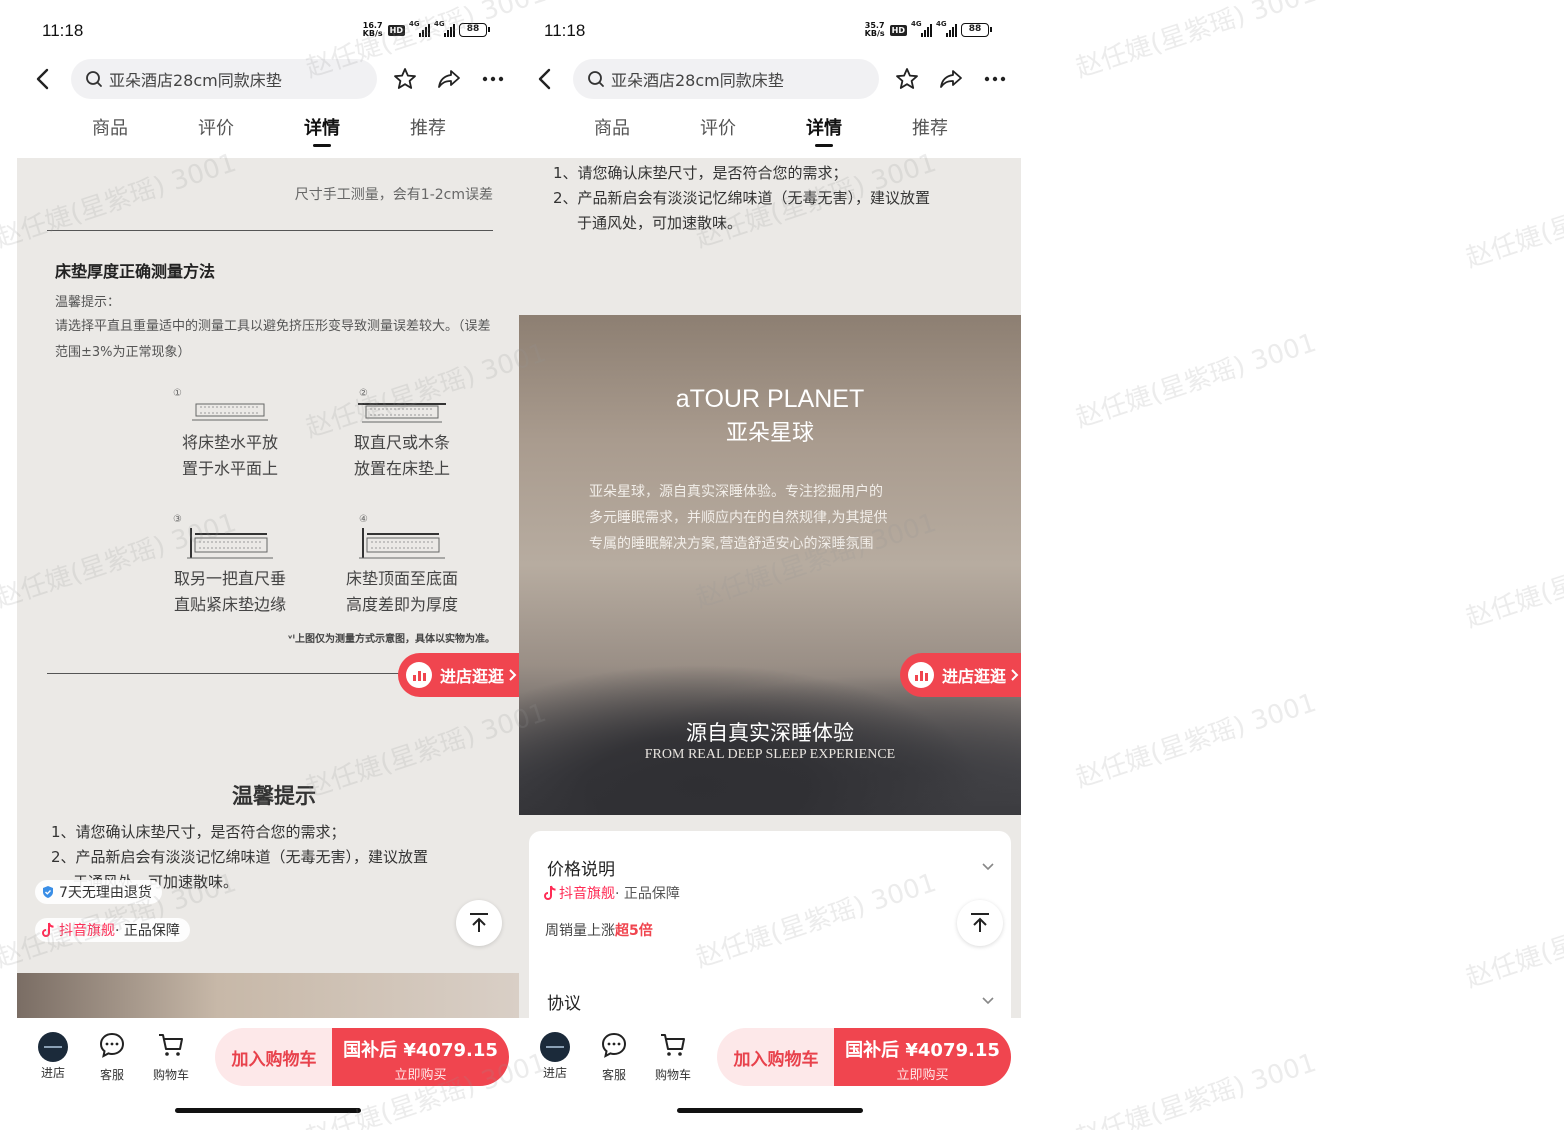 Image resolution: width=1564 pixels, height=1130 pixels. Describe the element at coordinates (48, 892) in the screenshot. I see `shield-check-icon` at that location.